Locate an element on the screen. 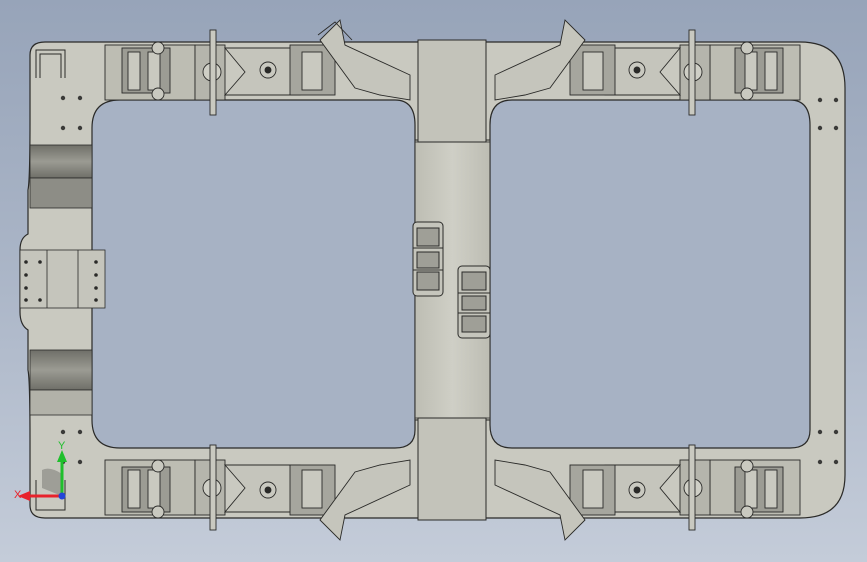 The height and width of the screenshot is (562, 867). y-axis-label: Y is located at coordinates (62, 446).